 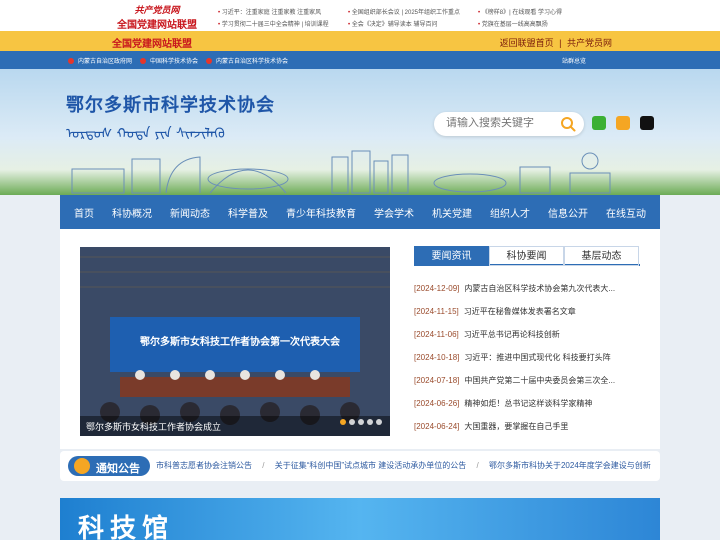 What do you see at coordinates (437, 288) in the screenshot?
I see `news-date: [2024-12-09]` at bounding box center [437, 288].